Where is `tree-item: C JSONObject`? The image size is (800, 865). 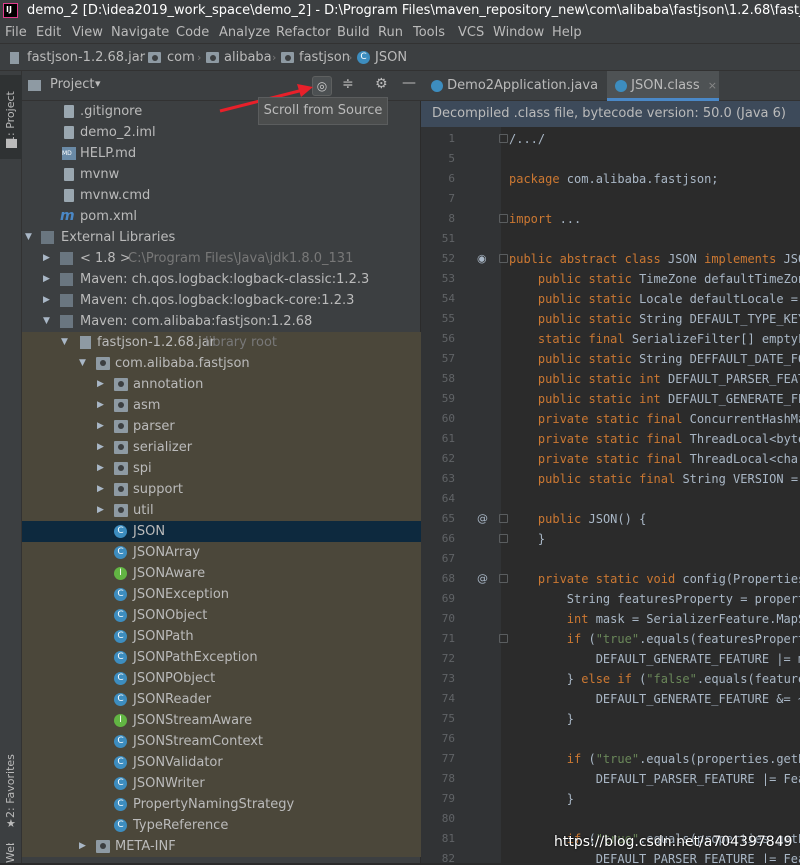 tree-item: C JSONObject is located at coordinates (221, 615).